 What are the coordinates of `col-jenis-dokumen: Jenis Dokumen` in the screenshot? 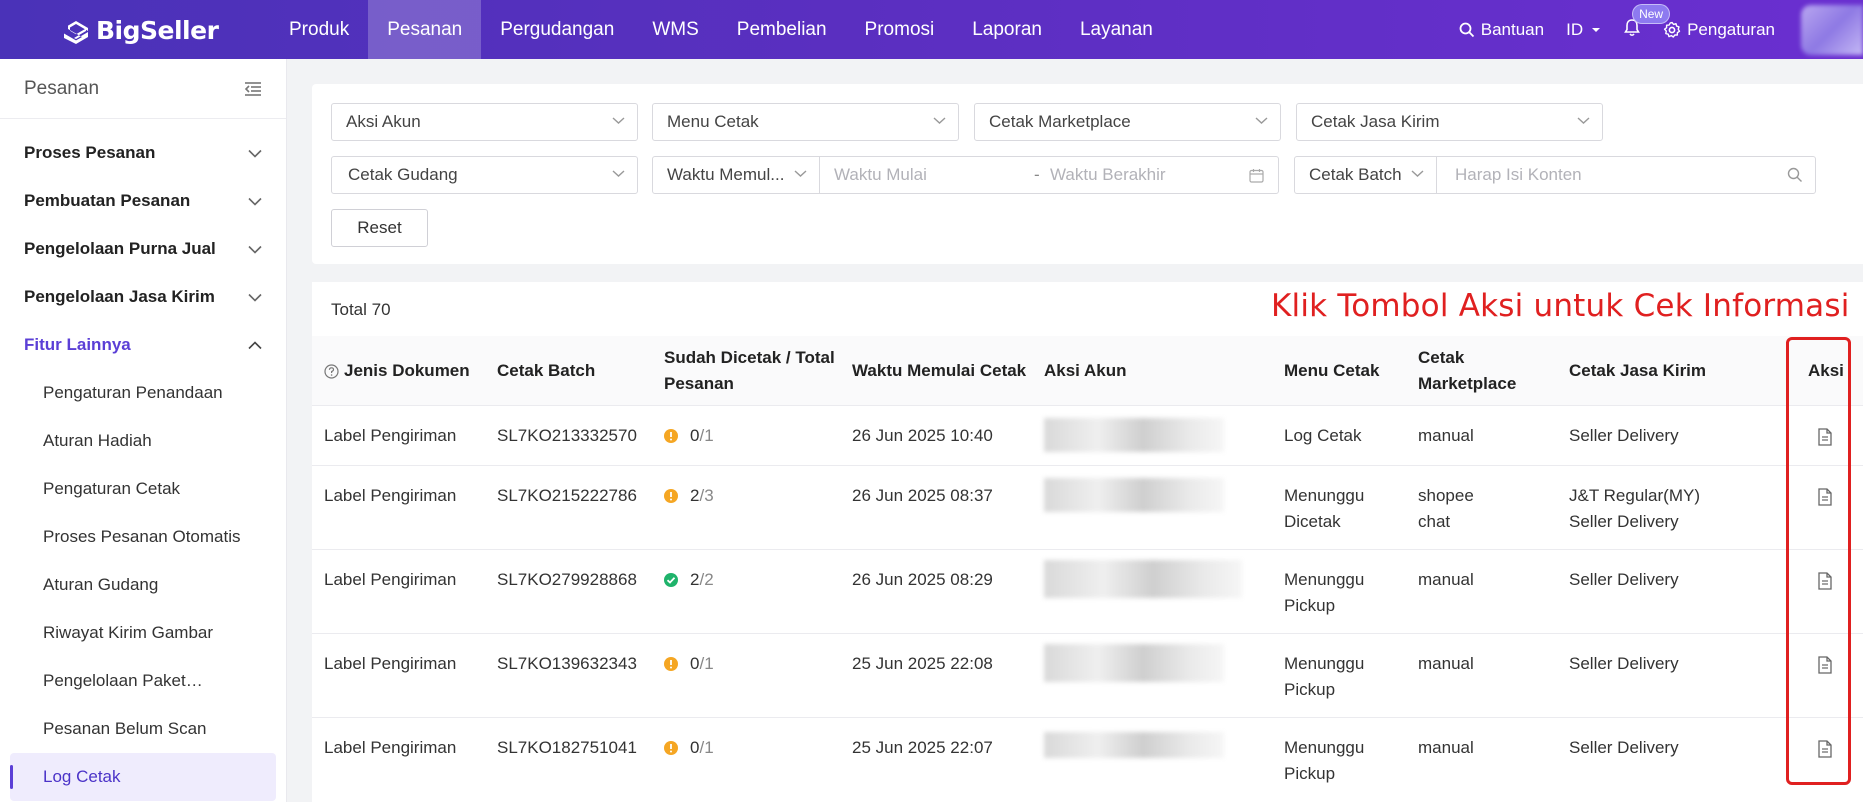 It's located at (397, 371).